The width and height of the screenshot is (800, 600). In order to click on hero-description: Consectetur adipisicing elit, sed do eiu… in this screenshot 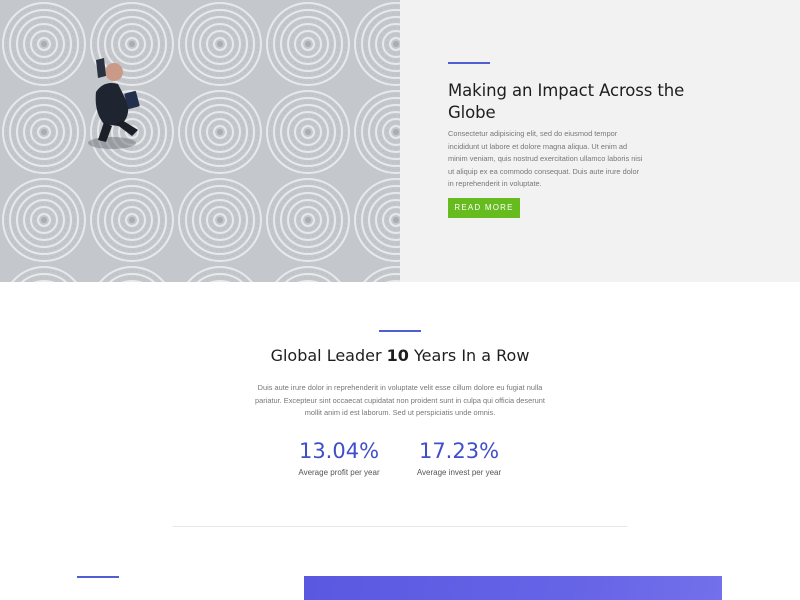, I will do `click(545, 158)`.